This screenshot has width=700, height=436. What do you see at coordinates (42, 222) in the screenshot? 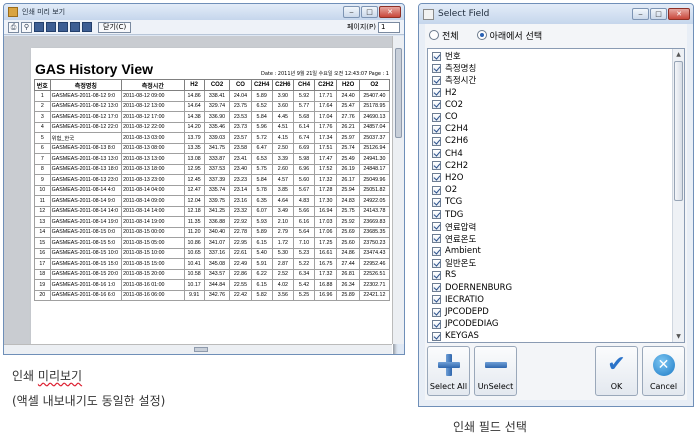
I see `table-cell: 13` at bounding box center [42, 222].